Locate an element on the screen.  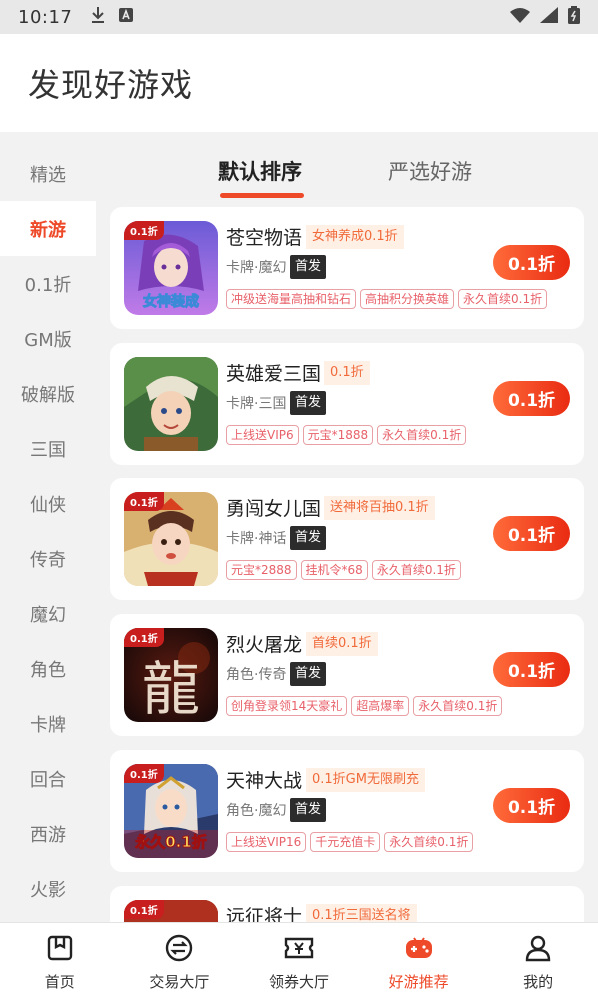
game-name: 远征将士 is located at coordinates (264, 914).